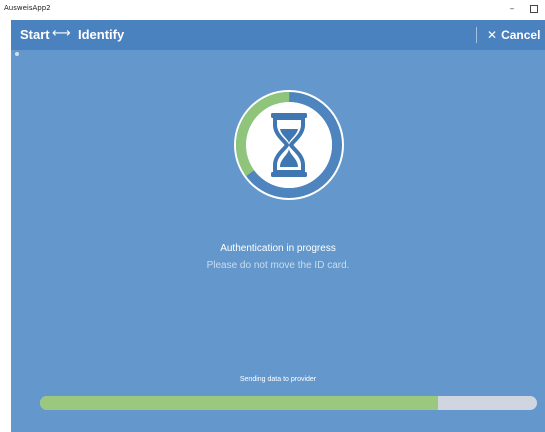 This screenshot has height=432, width=545. I want to click on close-icon: ✕, so click(492, 35).